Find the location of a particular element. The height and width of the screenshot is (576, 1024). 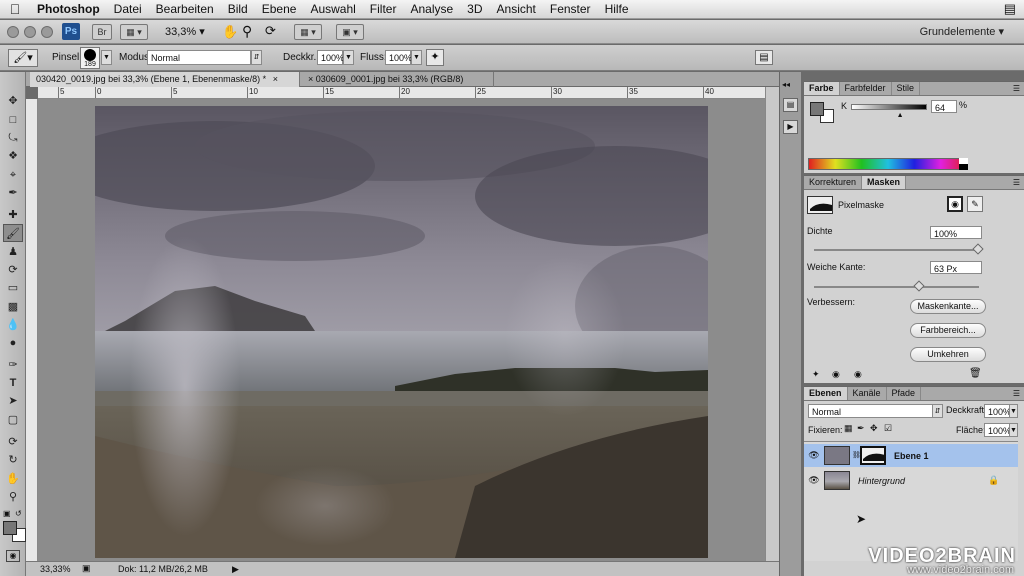

blend-mode-select: Normal is located at coordinates (871, 411).